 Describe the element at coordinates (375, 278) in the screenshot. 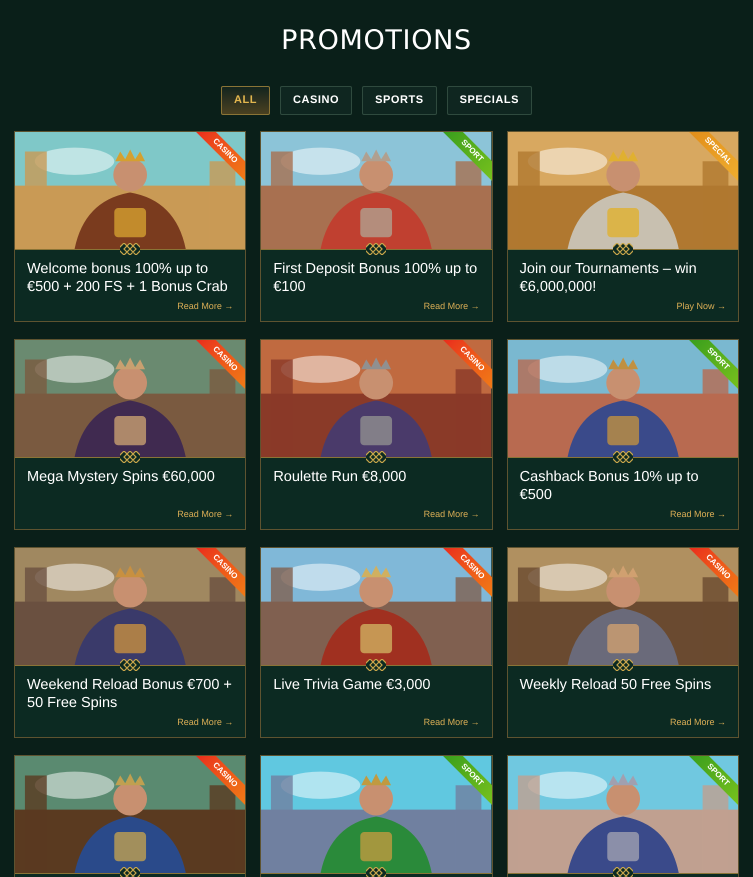

I see `promotion-title: First Deposit Bonus 100% up to €100` at that location.